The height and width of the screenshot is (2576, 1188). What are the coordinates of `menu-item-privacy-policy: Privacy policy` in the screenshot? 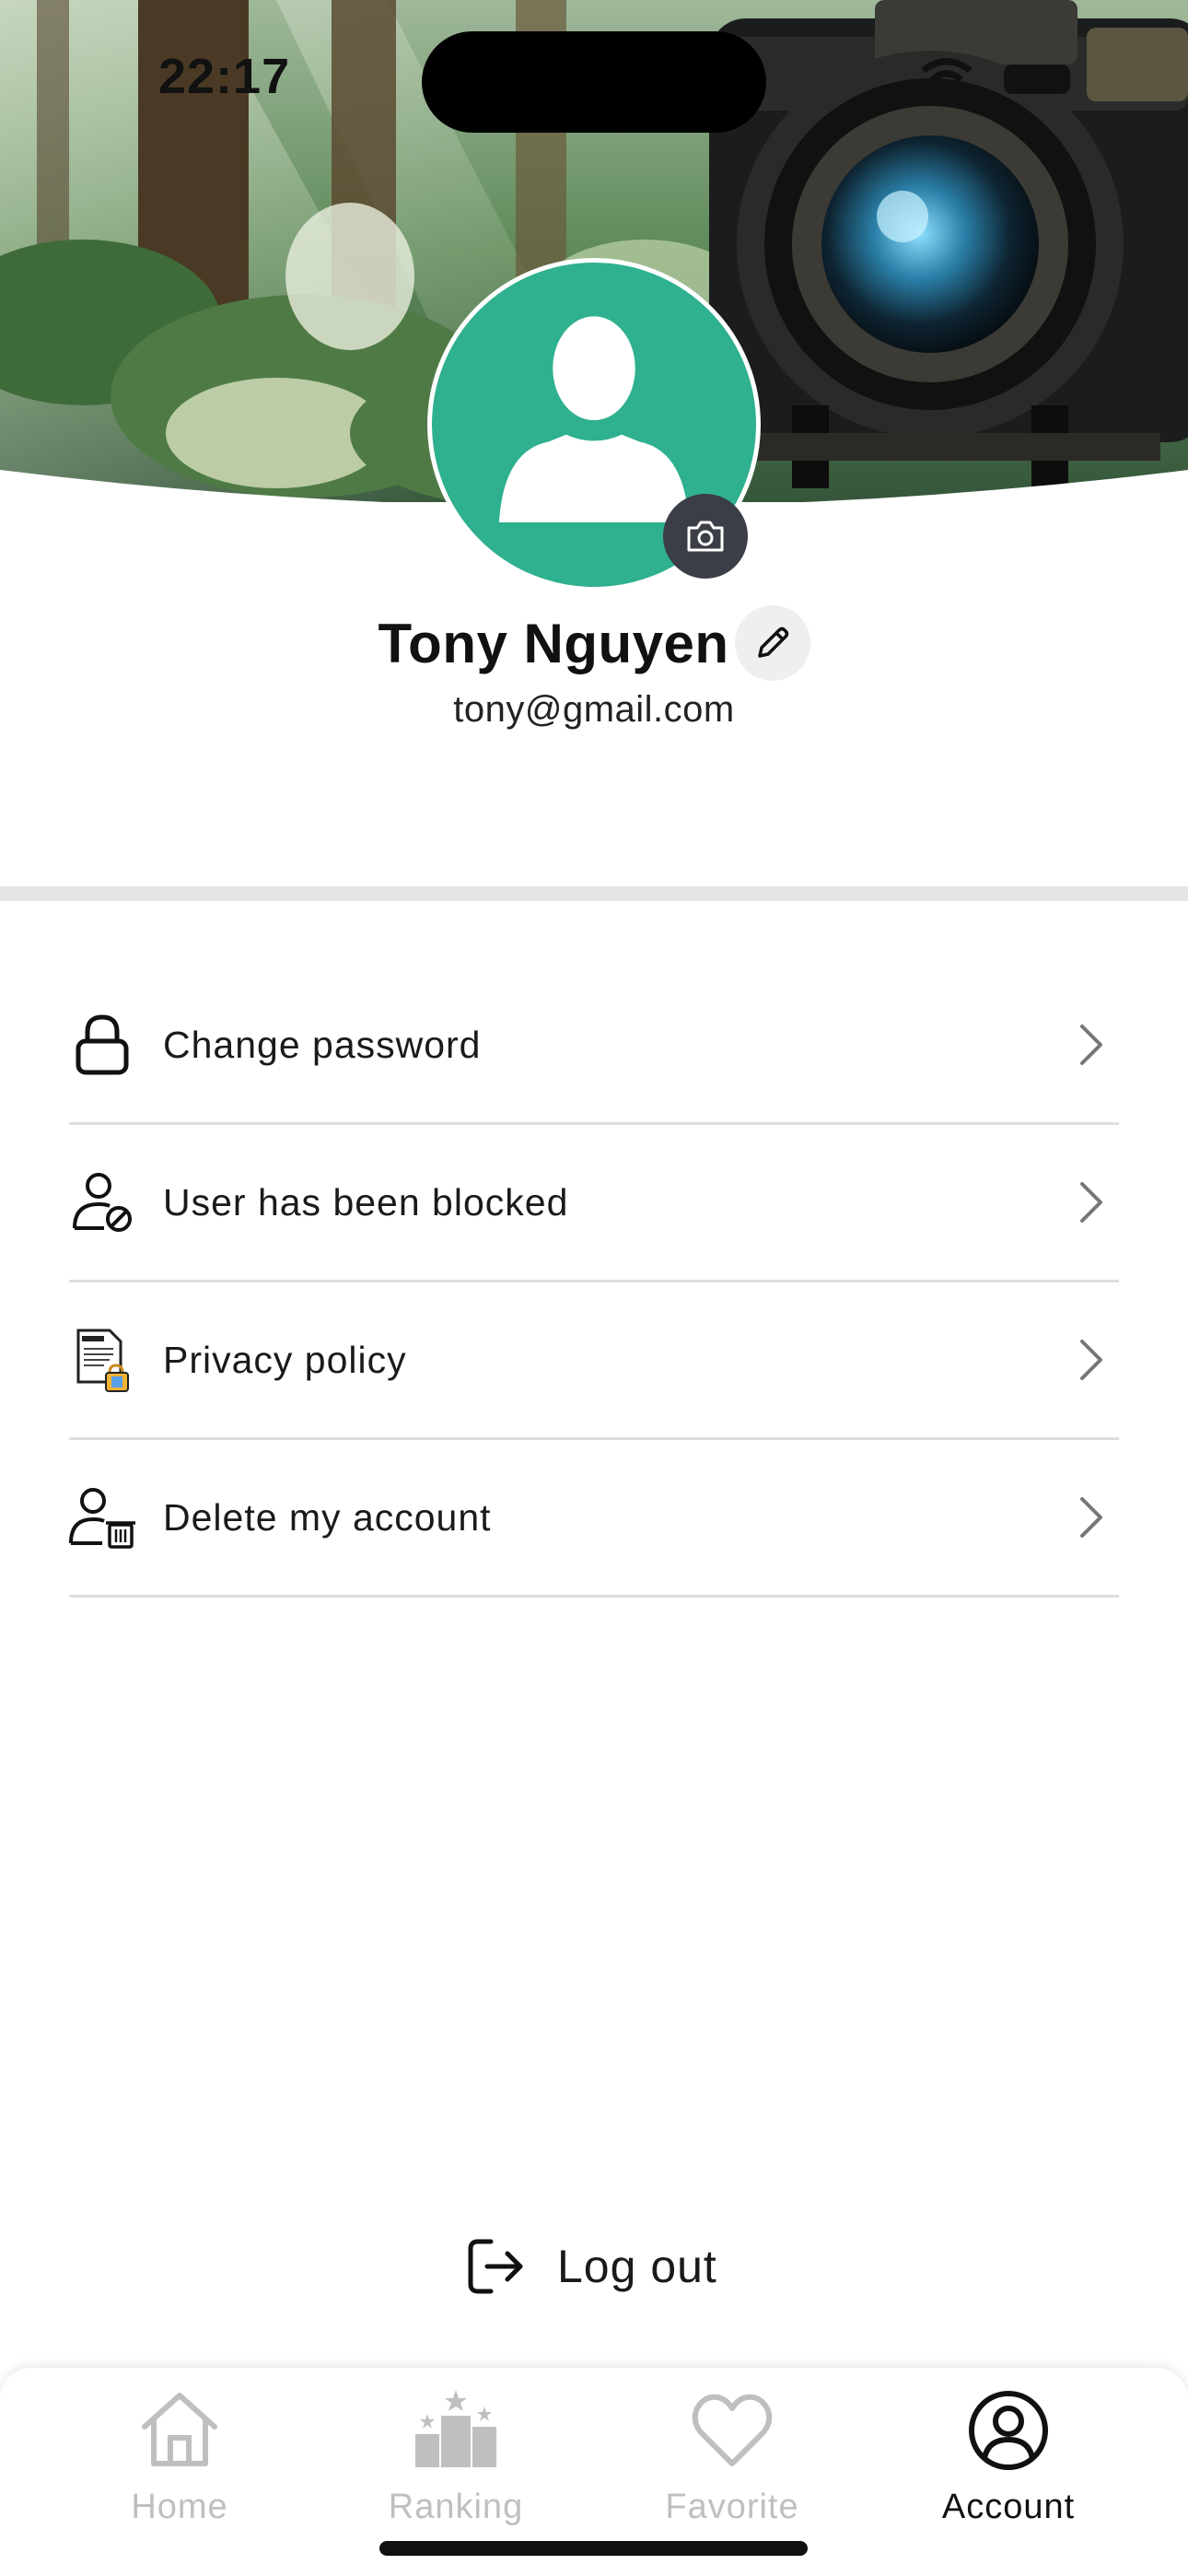 It's located at (594, 1361).